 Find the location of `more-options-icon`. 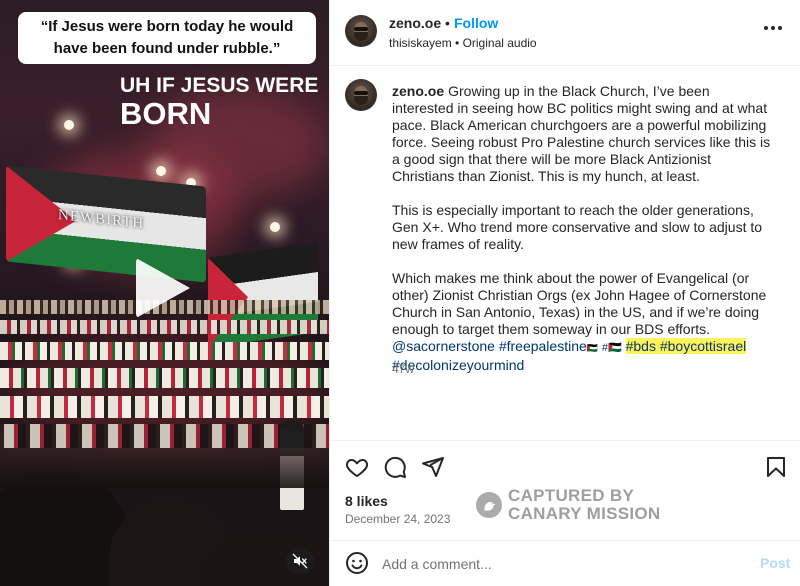

more-options-icon is located at coordinates (773, 28).